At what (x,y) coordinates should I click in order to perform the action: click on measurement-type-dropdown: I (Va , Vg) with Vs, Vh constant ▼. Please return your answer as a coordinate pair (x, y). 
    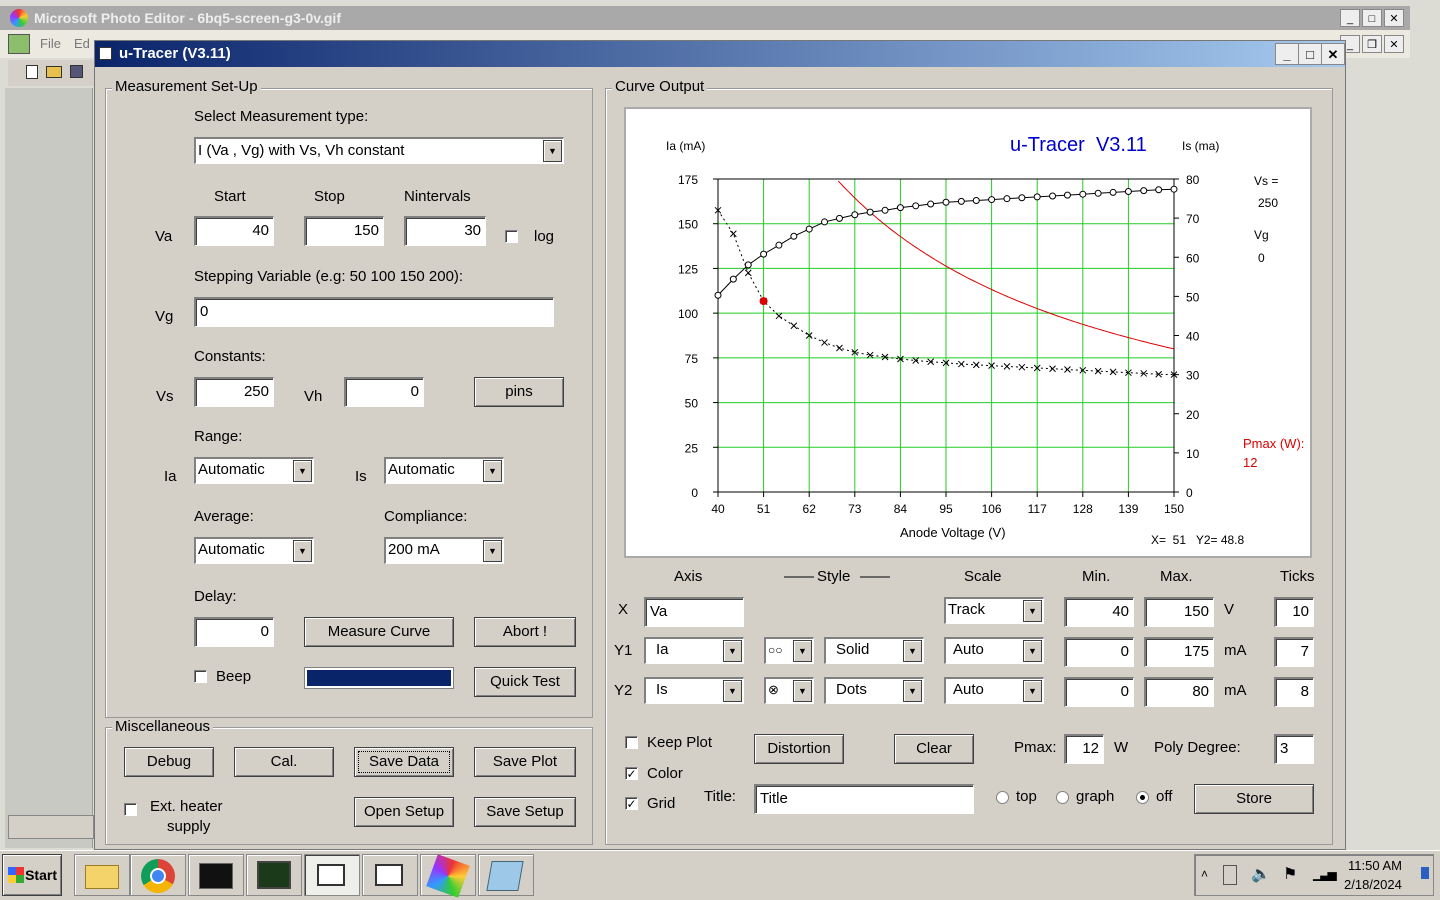
    Looking at the image, I should click on (379, 150).